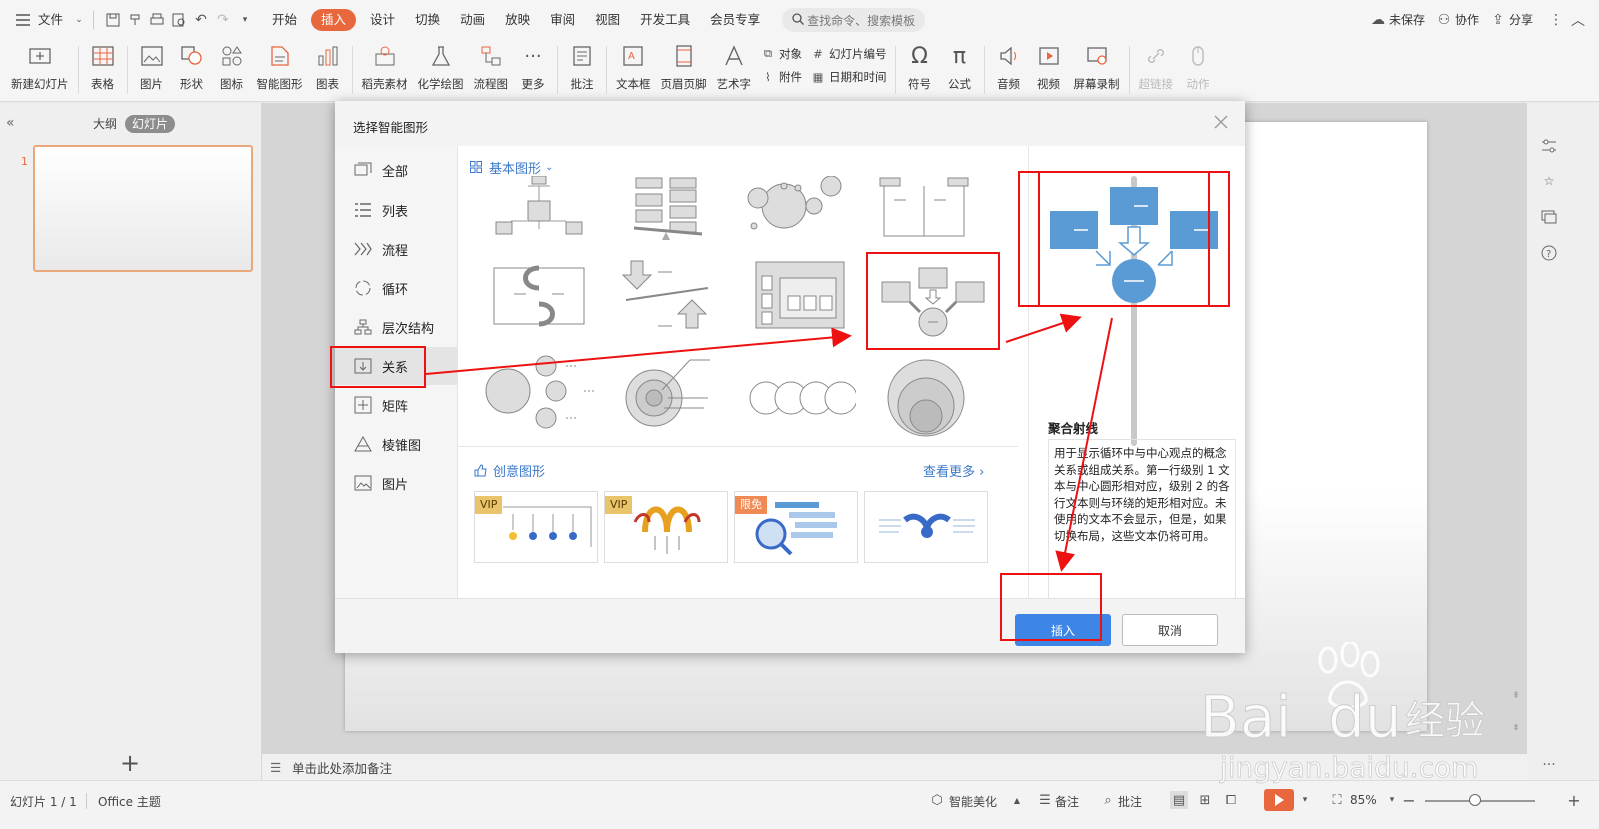  Describe the element at coordinates (1305, 800) in the screenshot. I see `play-dropdown-icon: ▾` at that location.